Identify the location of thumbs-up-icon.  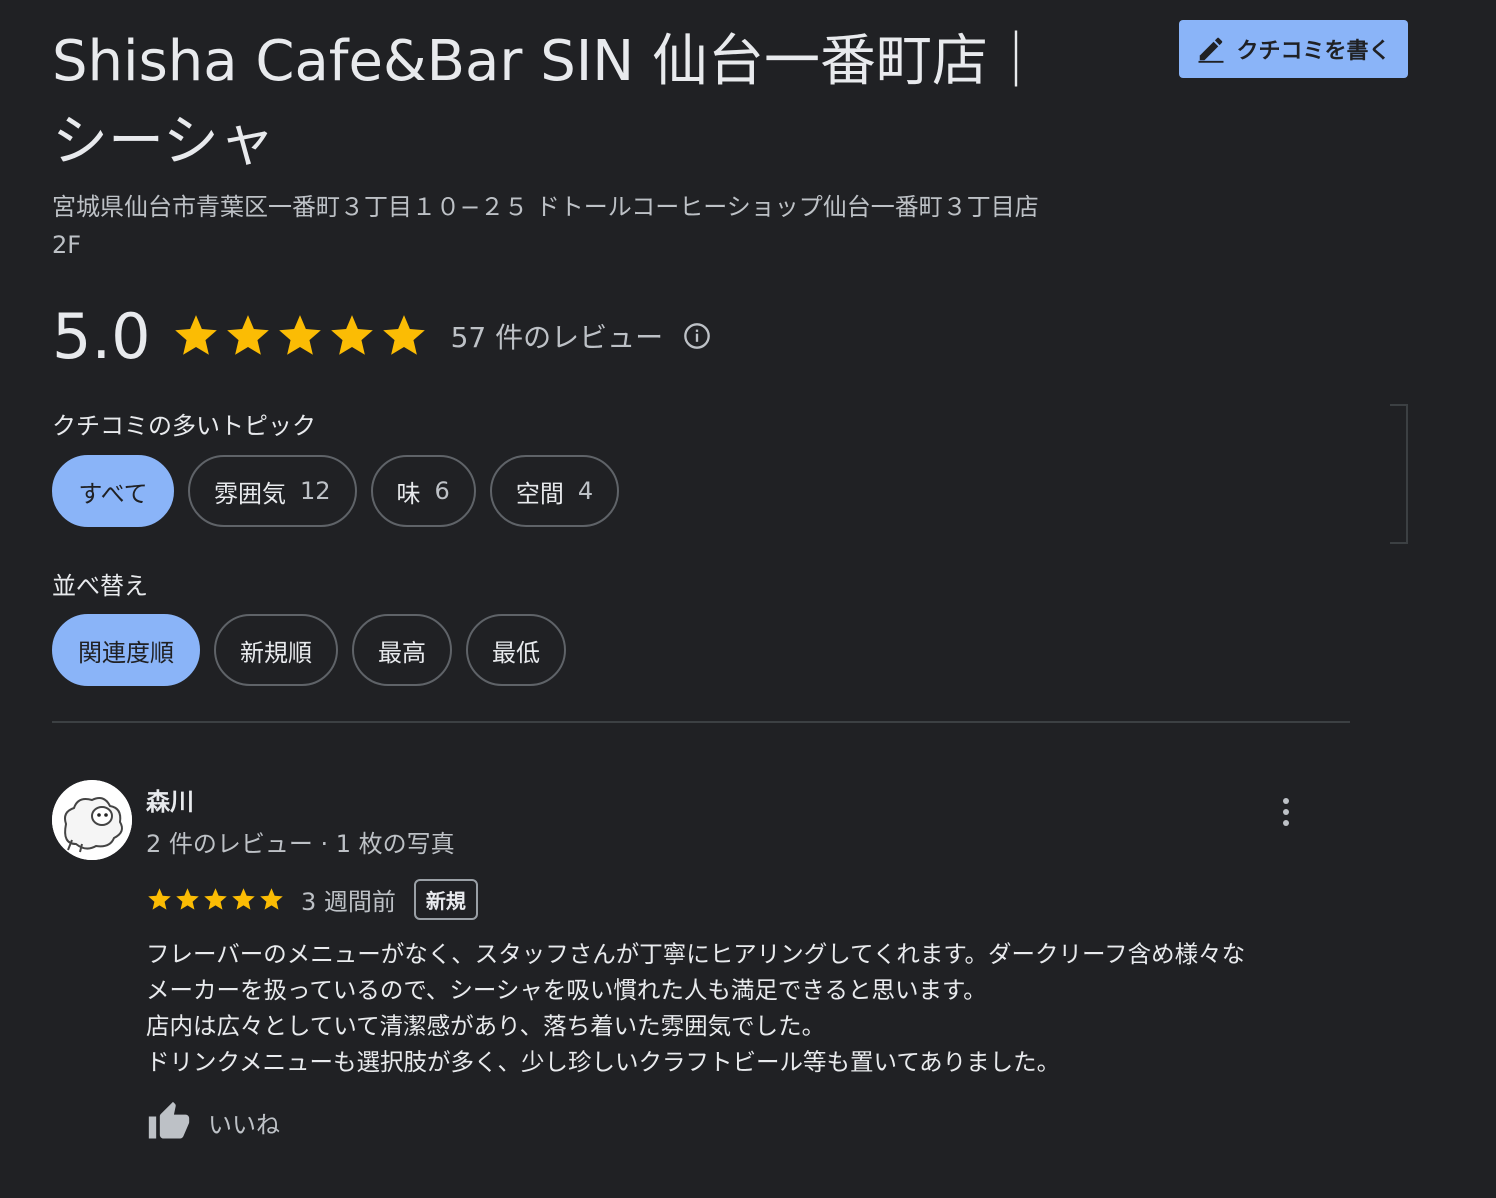
(169, 1120).